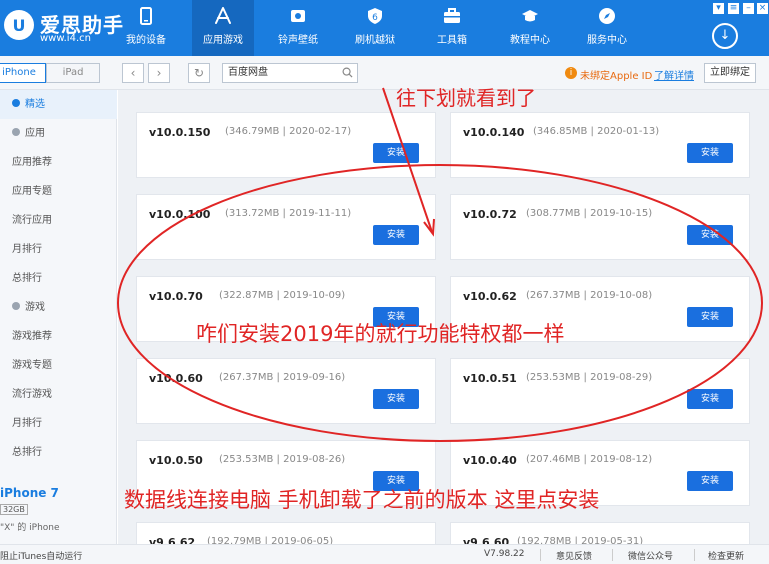  What do you see at coordinates (589, 459) in the screenshot?
I see `version-meta: (207.46MB | 2019-08-12)` at bounding box center [589, 459].